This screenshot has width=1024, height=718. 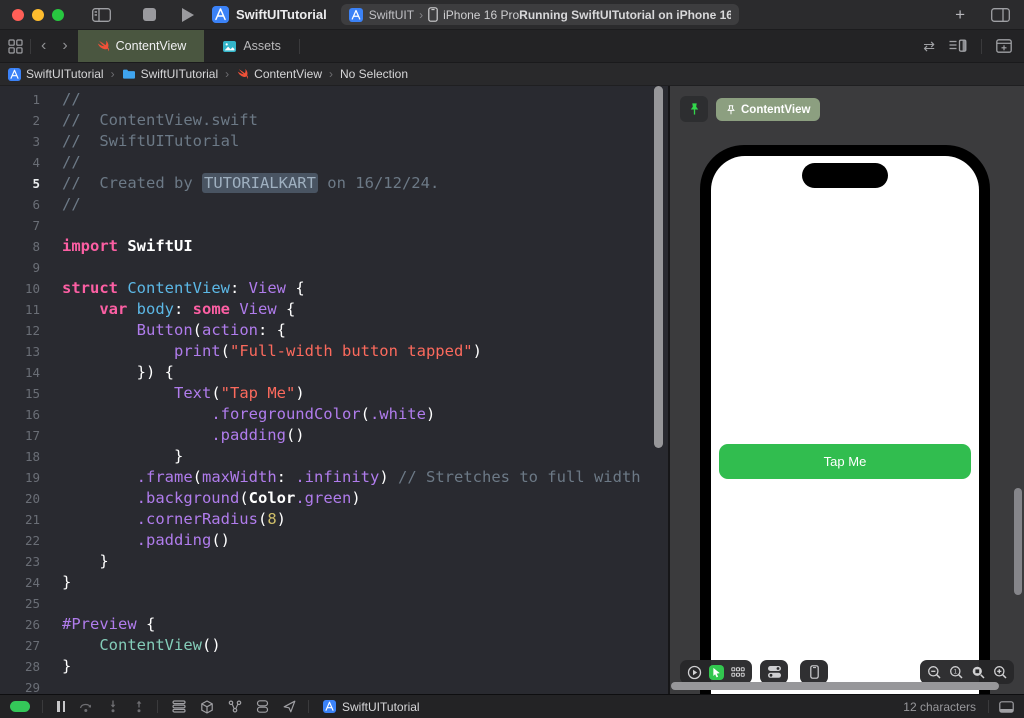 What do you see at coordinates (334, 372) in the screenshot?
I see `code-line: 14 }) {` at bounding box center [334, 372].